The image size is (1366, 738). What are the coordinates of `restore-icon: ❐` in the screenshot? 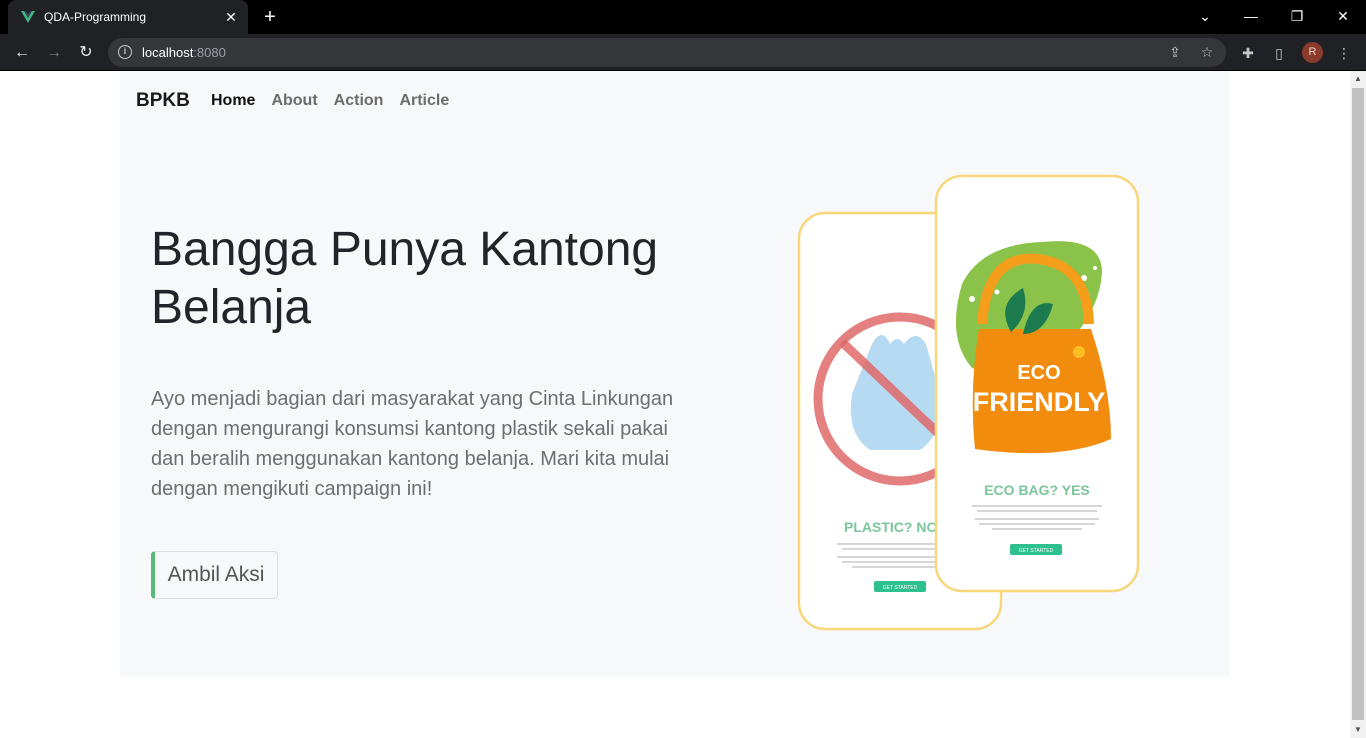 It's located at (1297, 16).